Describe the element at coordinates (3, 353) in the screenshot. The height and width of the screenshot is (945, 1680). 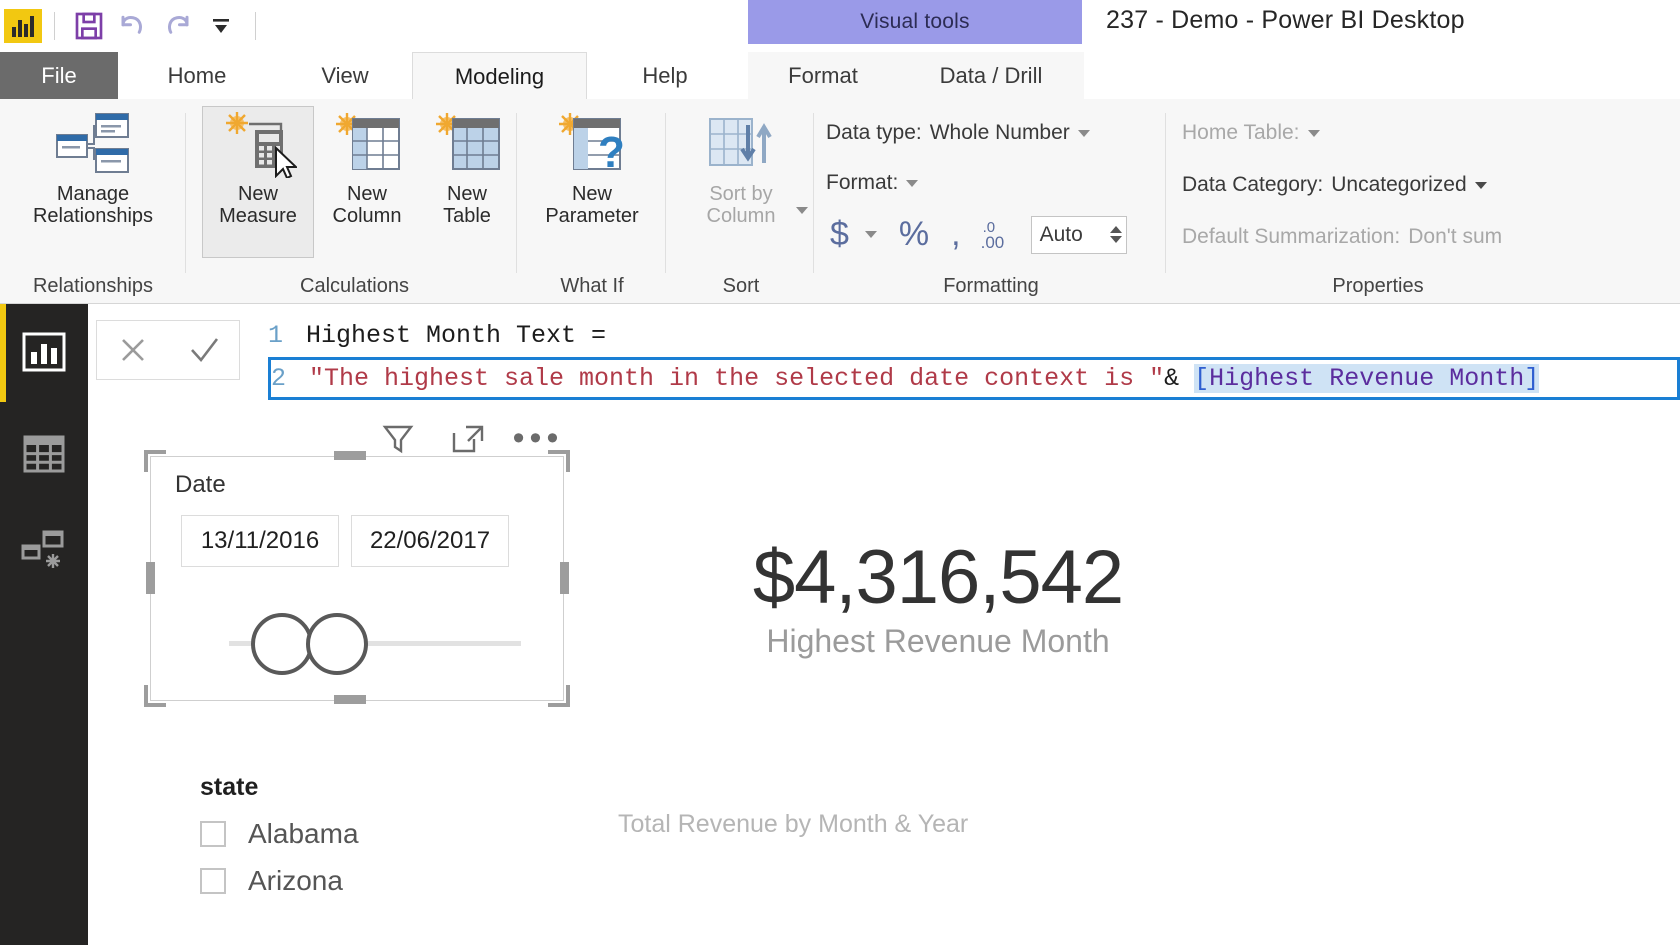
I see `active-view-indicator` at that location.